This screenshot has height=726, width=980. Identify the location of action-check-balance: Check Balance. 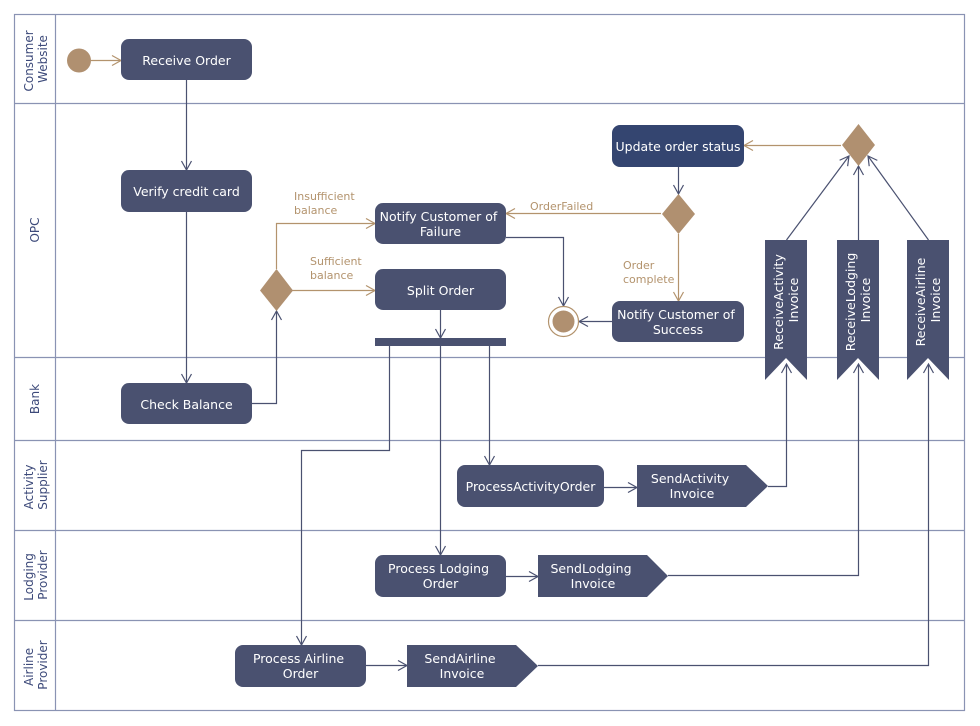
(186, 403).